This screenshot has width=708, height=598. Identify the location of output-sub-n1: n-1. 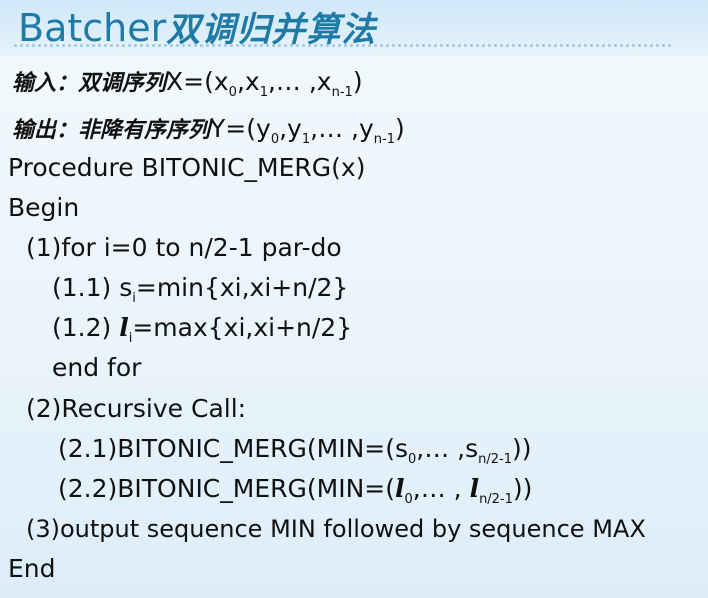
(384, 139).